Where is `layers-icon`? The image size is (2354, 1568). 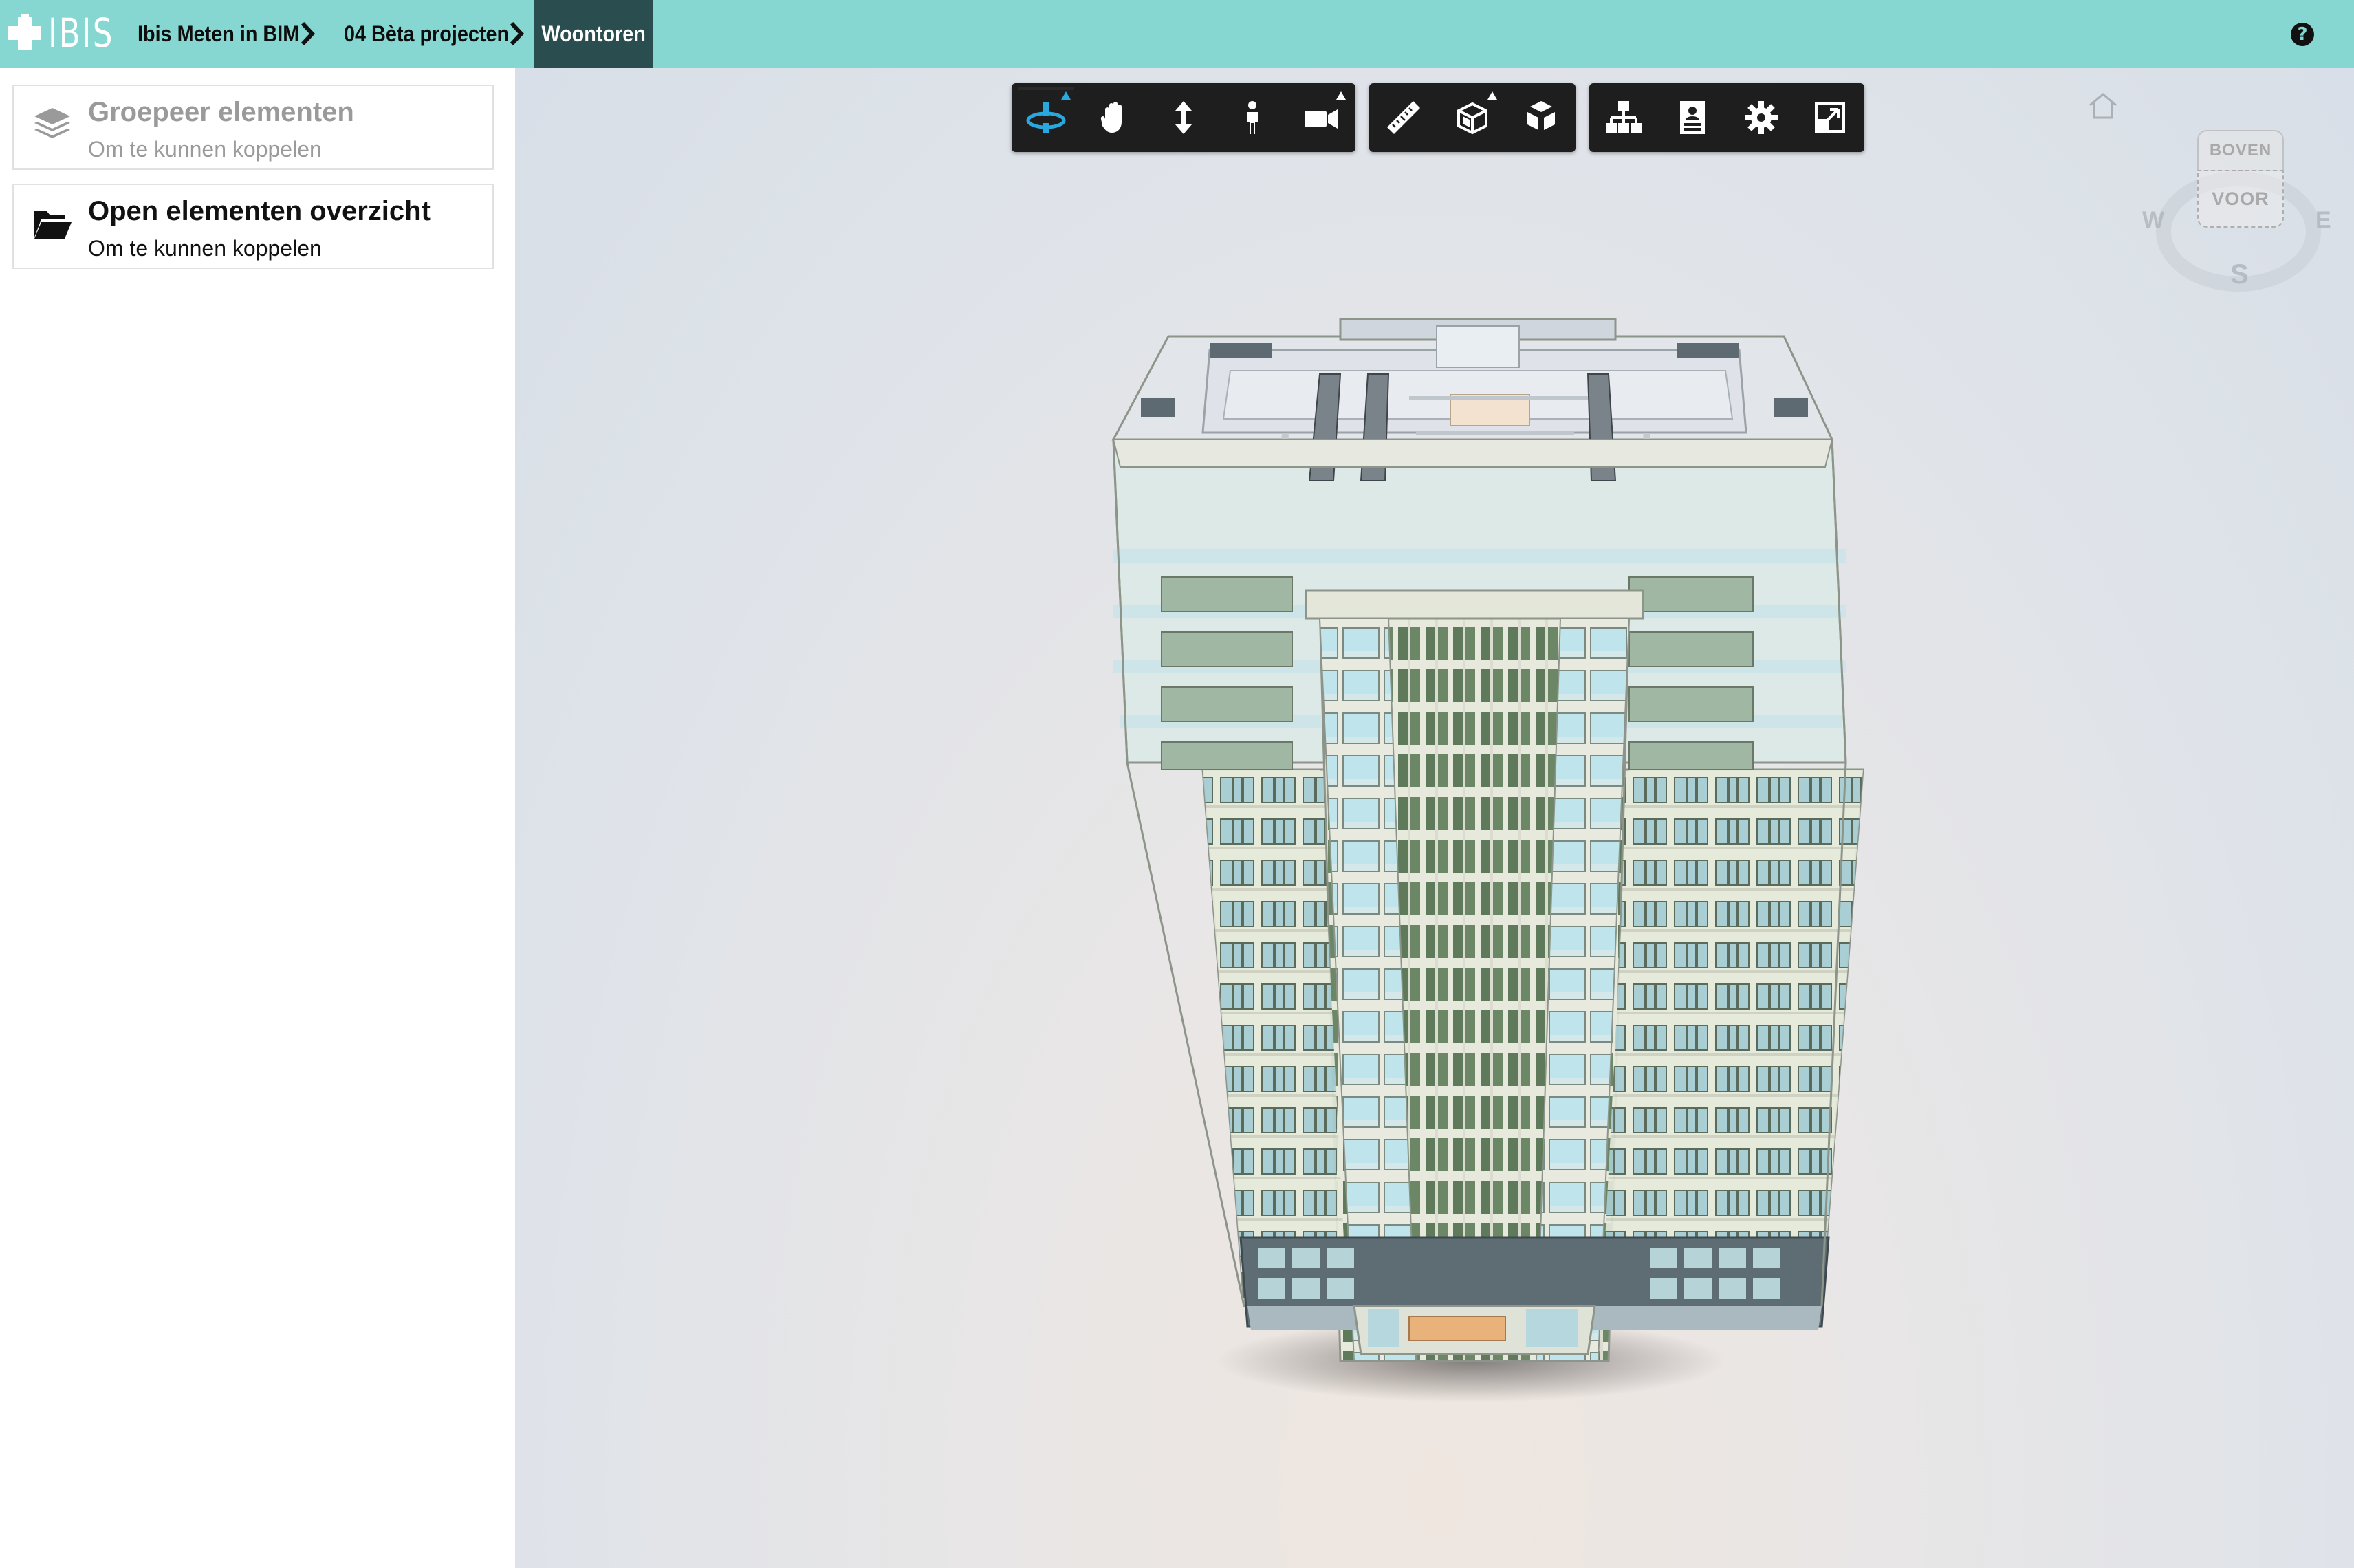 layers-icon is located at coordinates (52, 123).